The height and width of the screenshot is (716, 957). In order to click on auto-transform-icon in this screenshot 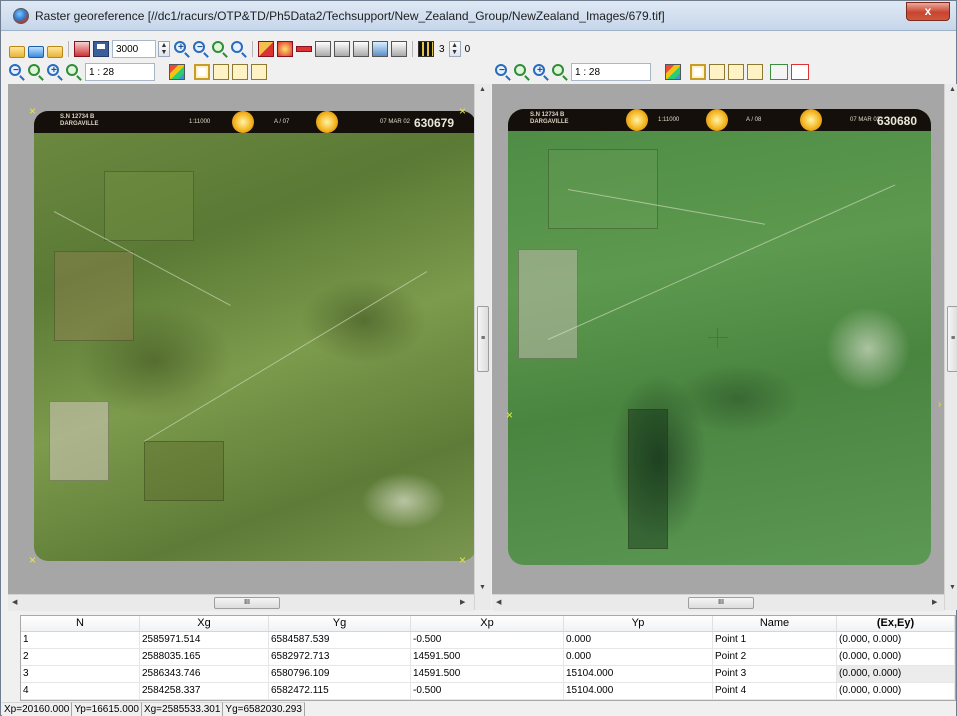, I will do `click(342, 49)`.